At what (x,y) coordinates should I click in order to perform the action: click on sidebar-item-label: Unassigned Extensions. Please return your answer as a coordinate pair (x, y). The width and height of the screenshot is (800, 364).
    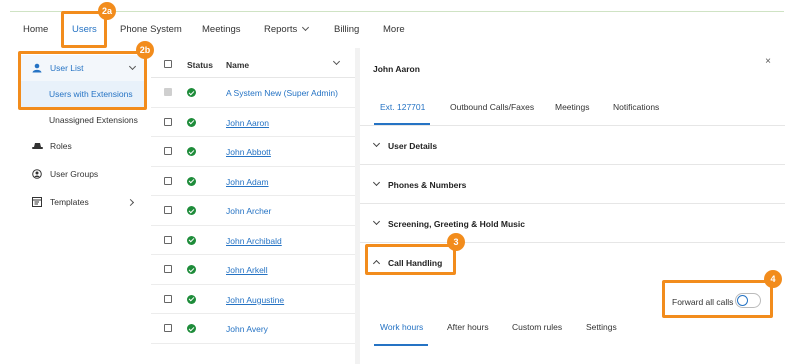
    Looking at the image, I should click on (93, 120).